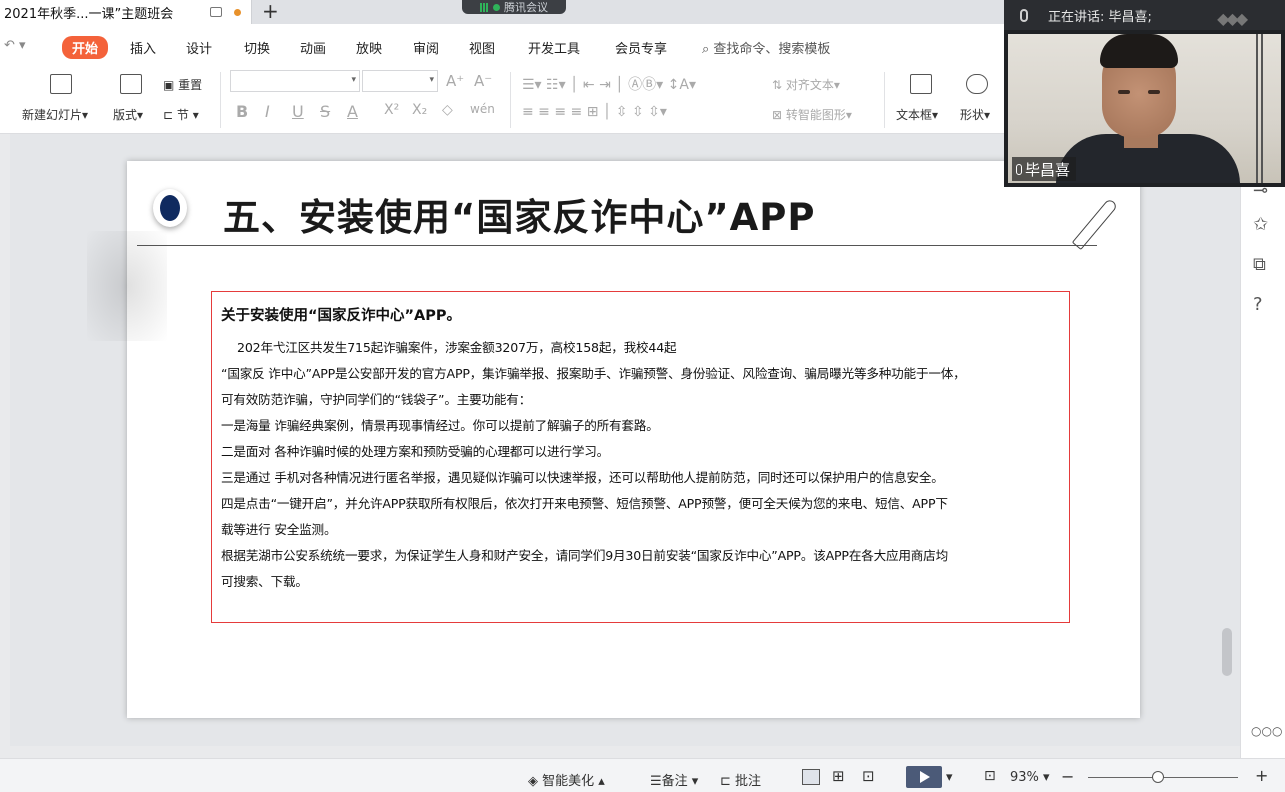  I want to click on play-options-icon: ▾, so click(949, 777).